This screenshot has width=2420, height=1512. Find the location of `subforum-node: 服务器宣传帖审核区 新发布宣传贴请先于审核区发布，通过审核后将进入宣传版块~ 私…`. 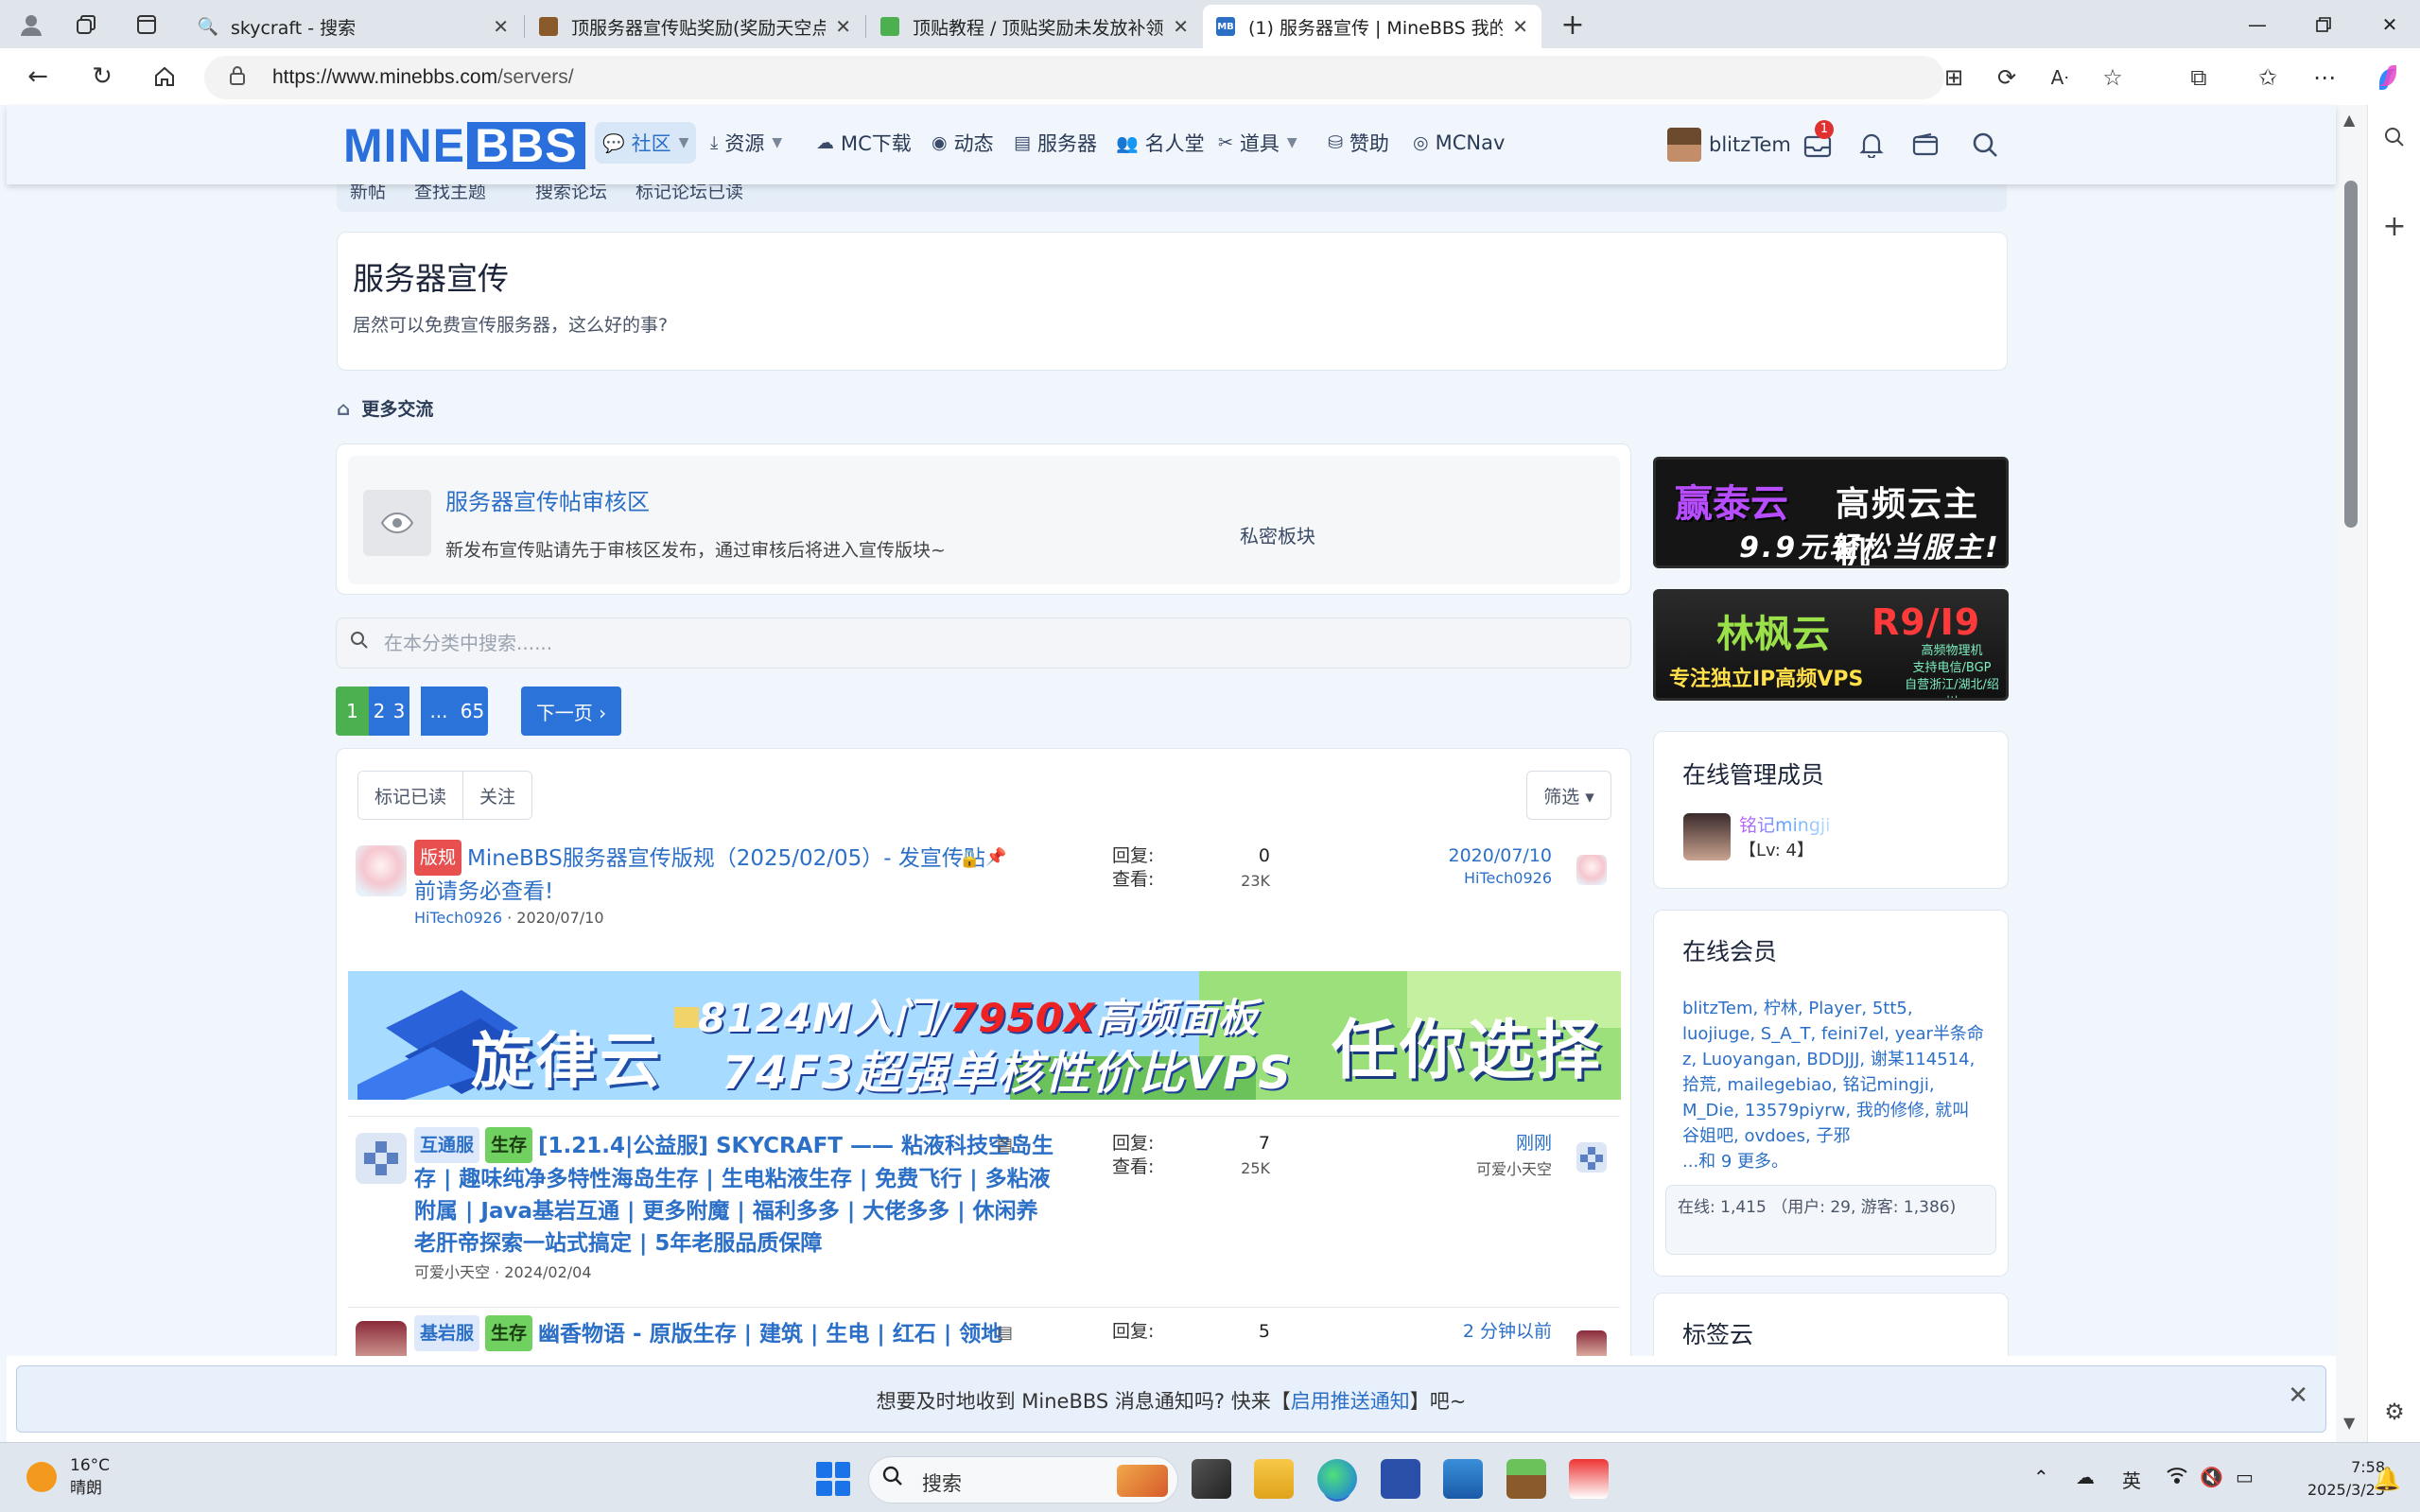

subforum-node: 服务器宣传帖审核区 新发布宣传贴请先于审核区发布，通过审核后将进入宣传版块~ 私… is located at coordinates (984, 520).